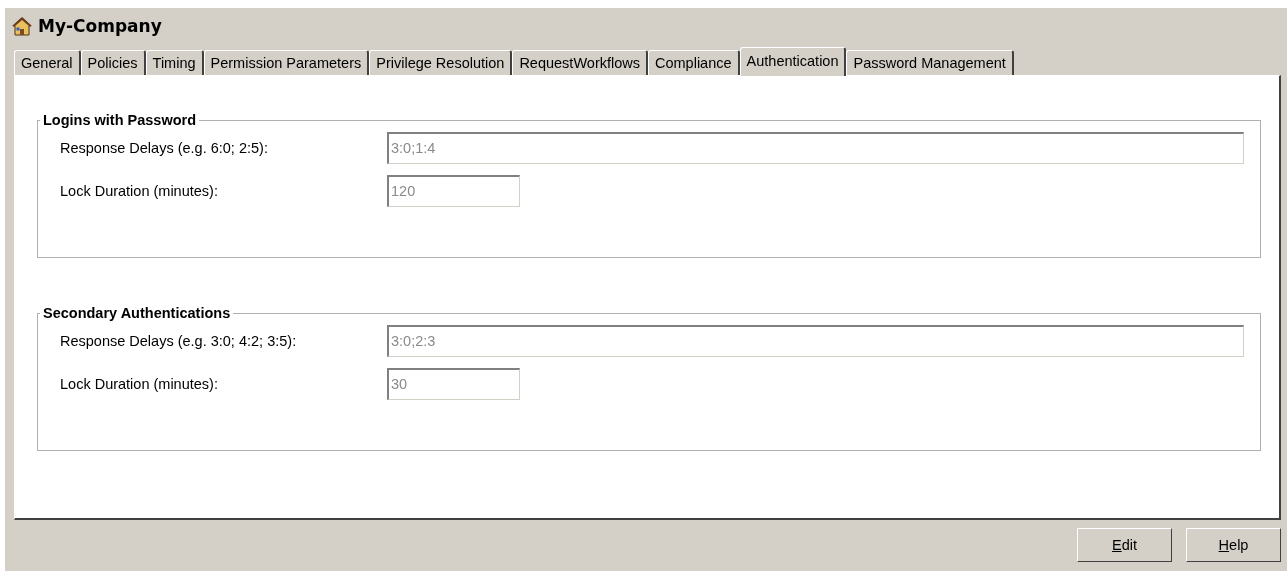  What do you see at coordinates (1233, 545) in the screenshot?
I see `dialog-button: Help` at bounding box center [1233, 545].